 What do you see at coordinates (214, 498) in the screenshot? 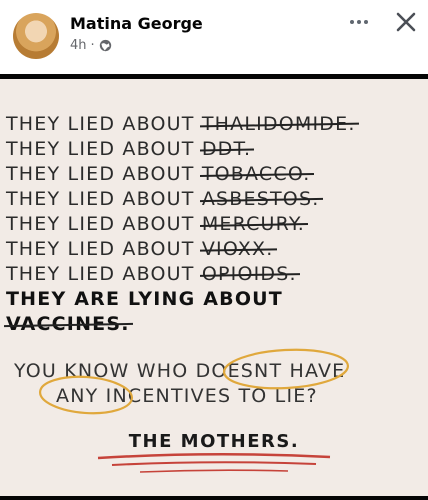
I see `bottom-bar` at bounding box center [214, 498].